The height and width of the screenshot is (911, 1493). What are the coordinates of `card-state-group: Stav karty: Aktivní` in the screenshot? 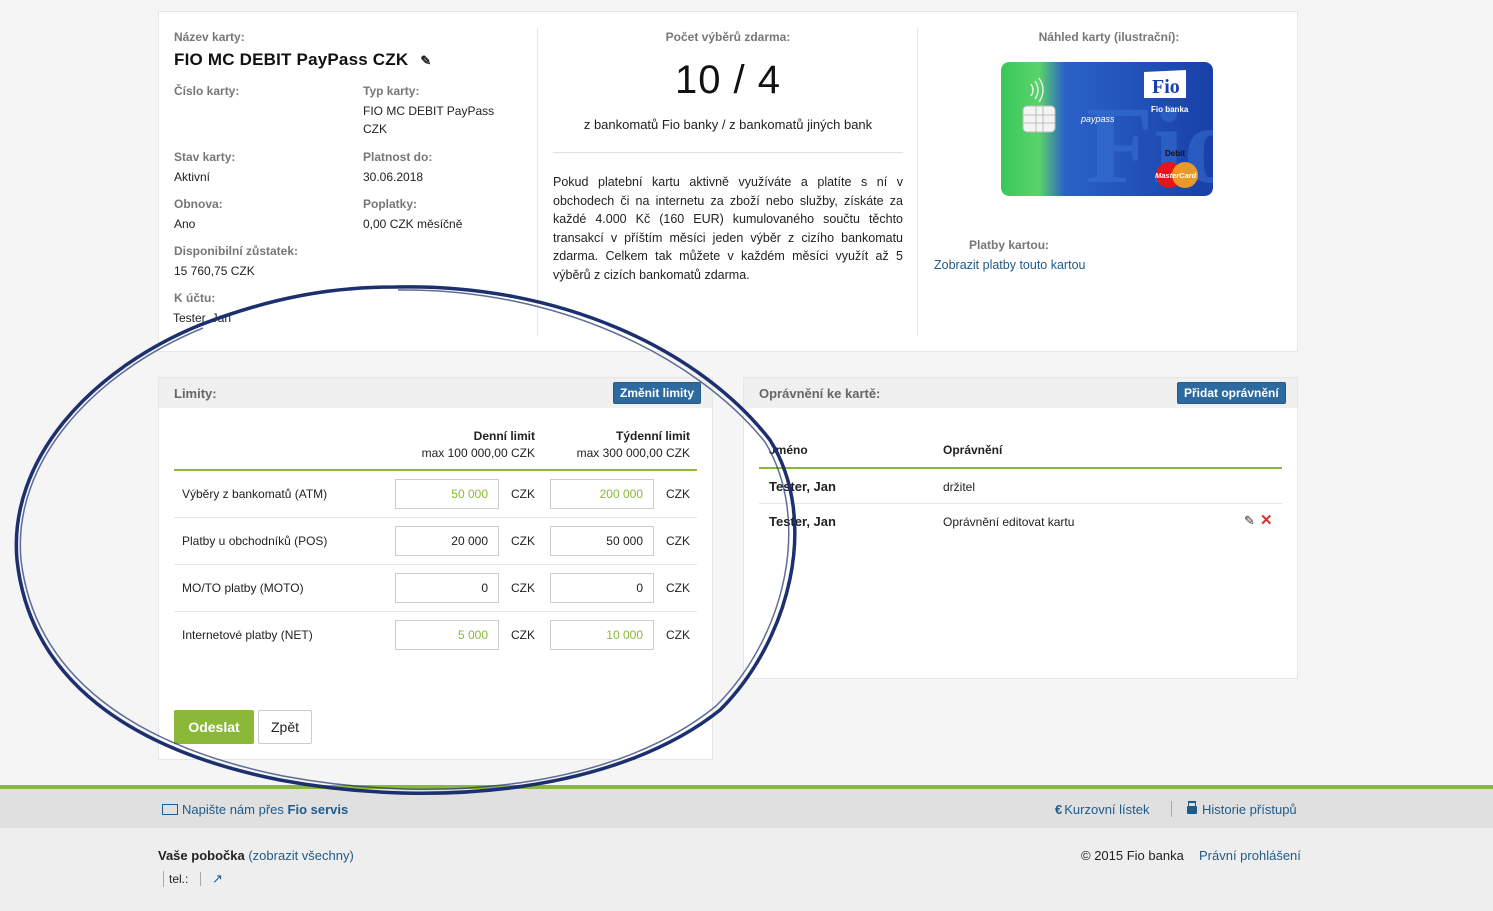 It's located at (204, 168).